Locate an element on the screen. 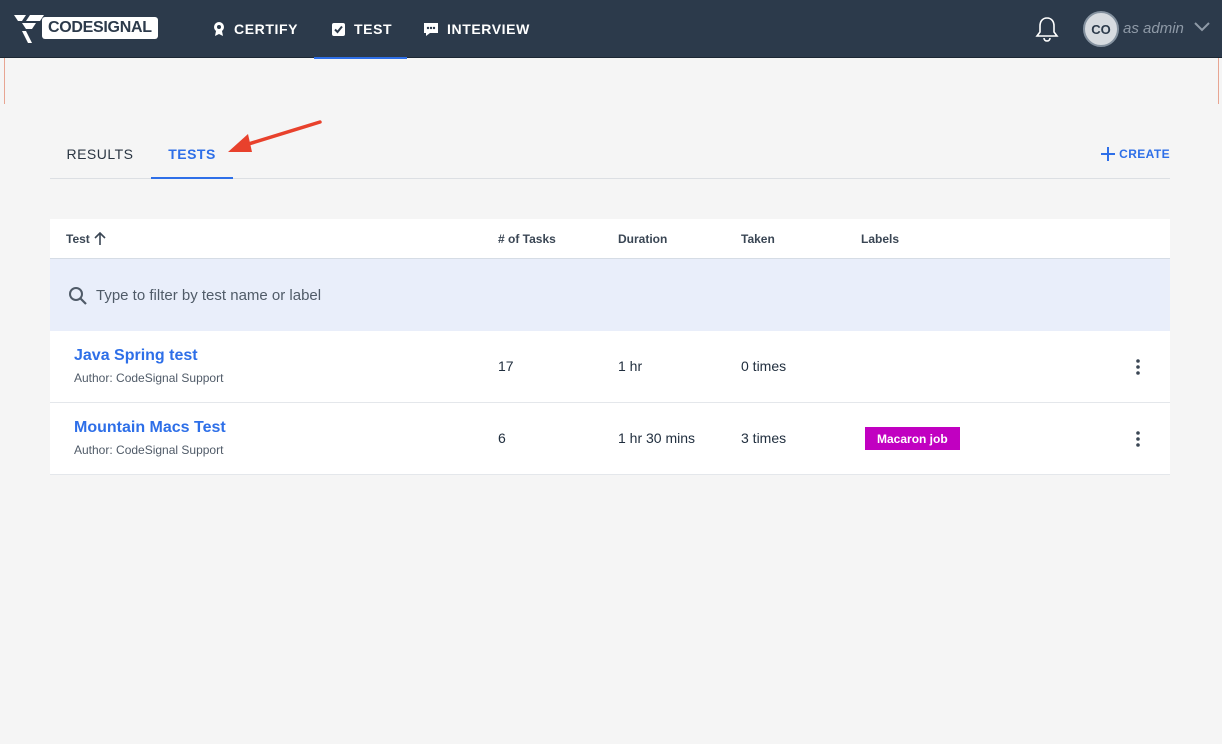 The width and height of the screenshot is (1222, 744). highlight-outline-right is located at coordinates (1218, 81).